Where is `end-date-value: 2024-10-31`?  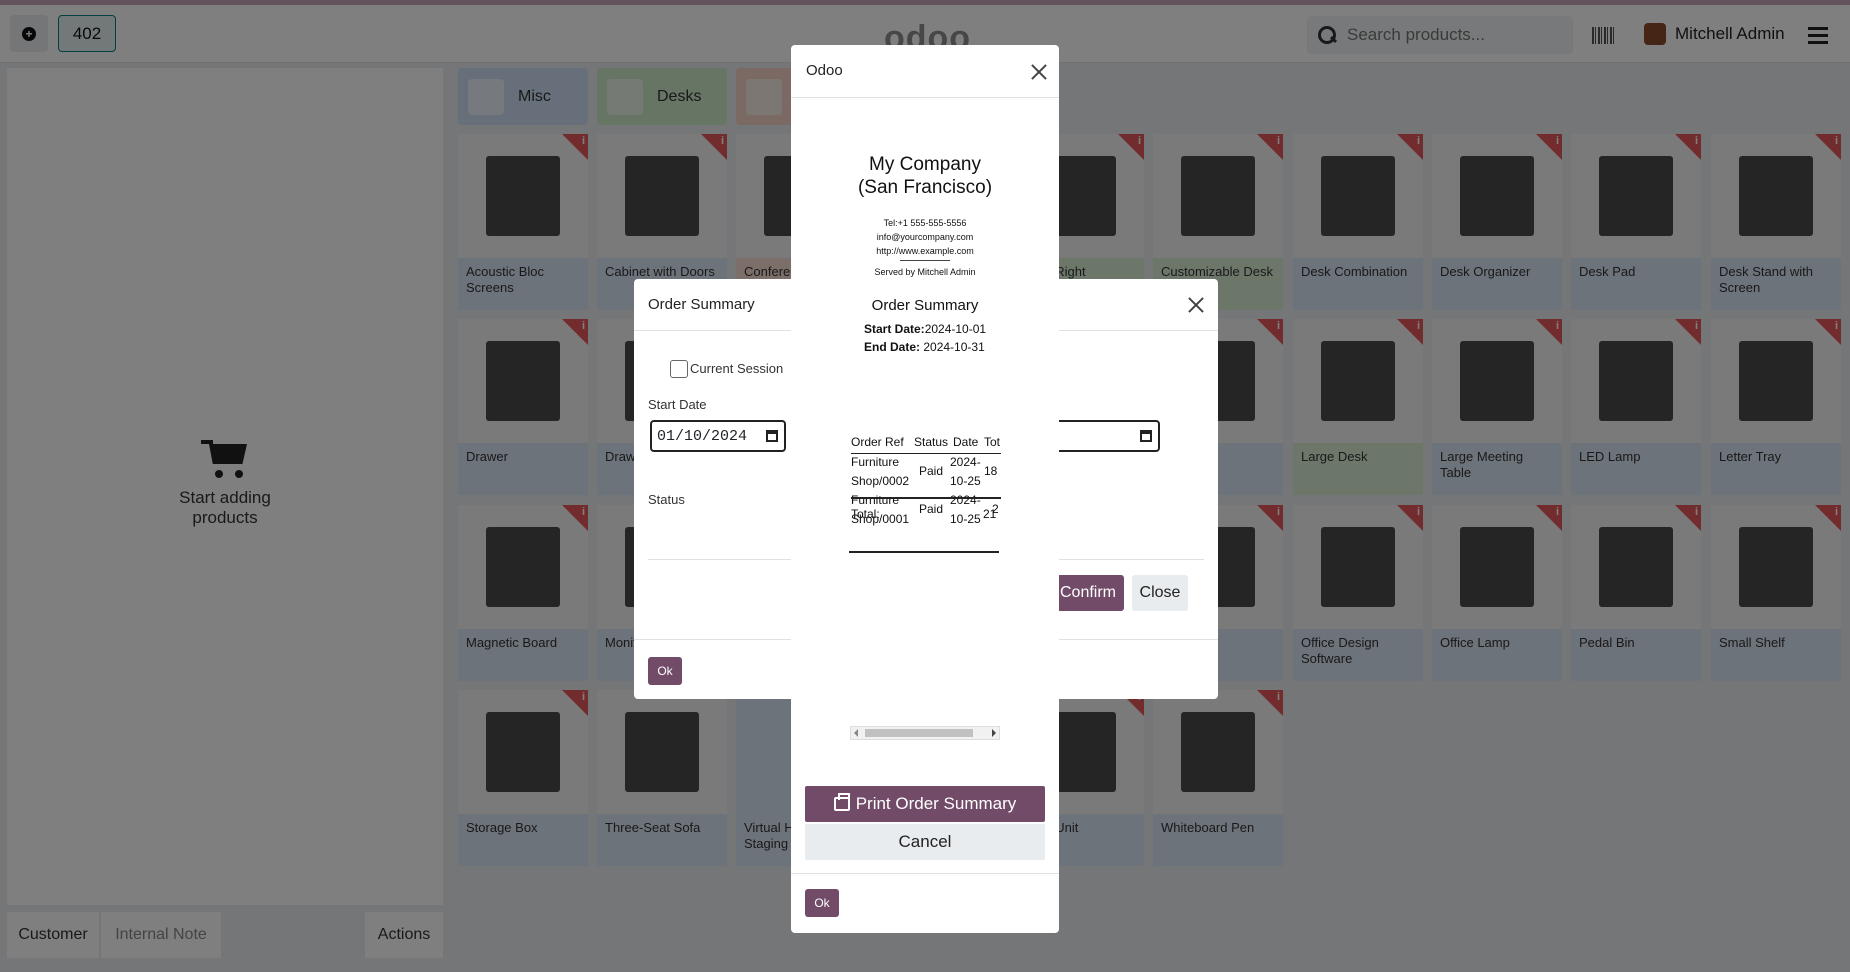 end-date-value: 2024-10-31 is located at coordinates (954, 347).